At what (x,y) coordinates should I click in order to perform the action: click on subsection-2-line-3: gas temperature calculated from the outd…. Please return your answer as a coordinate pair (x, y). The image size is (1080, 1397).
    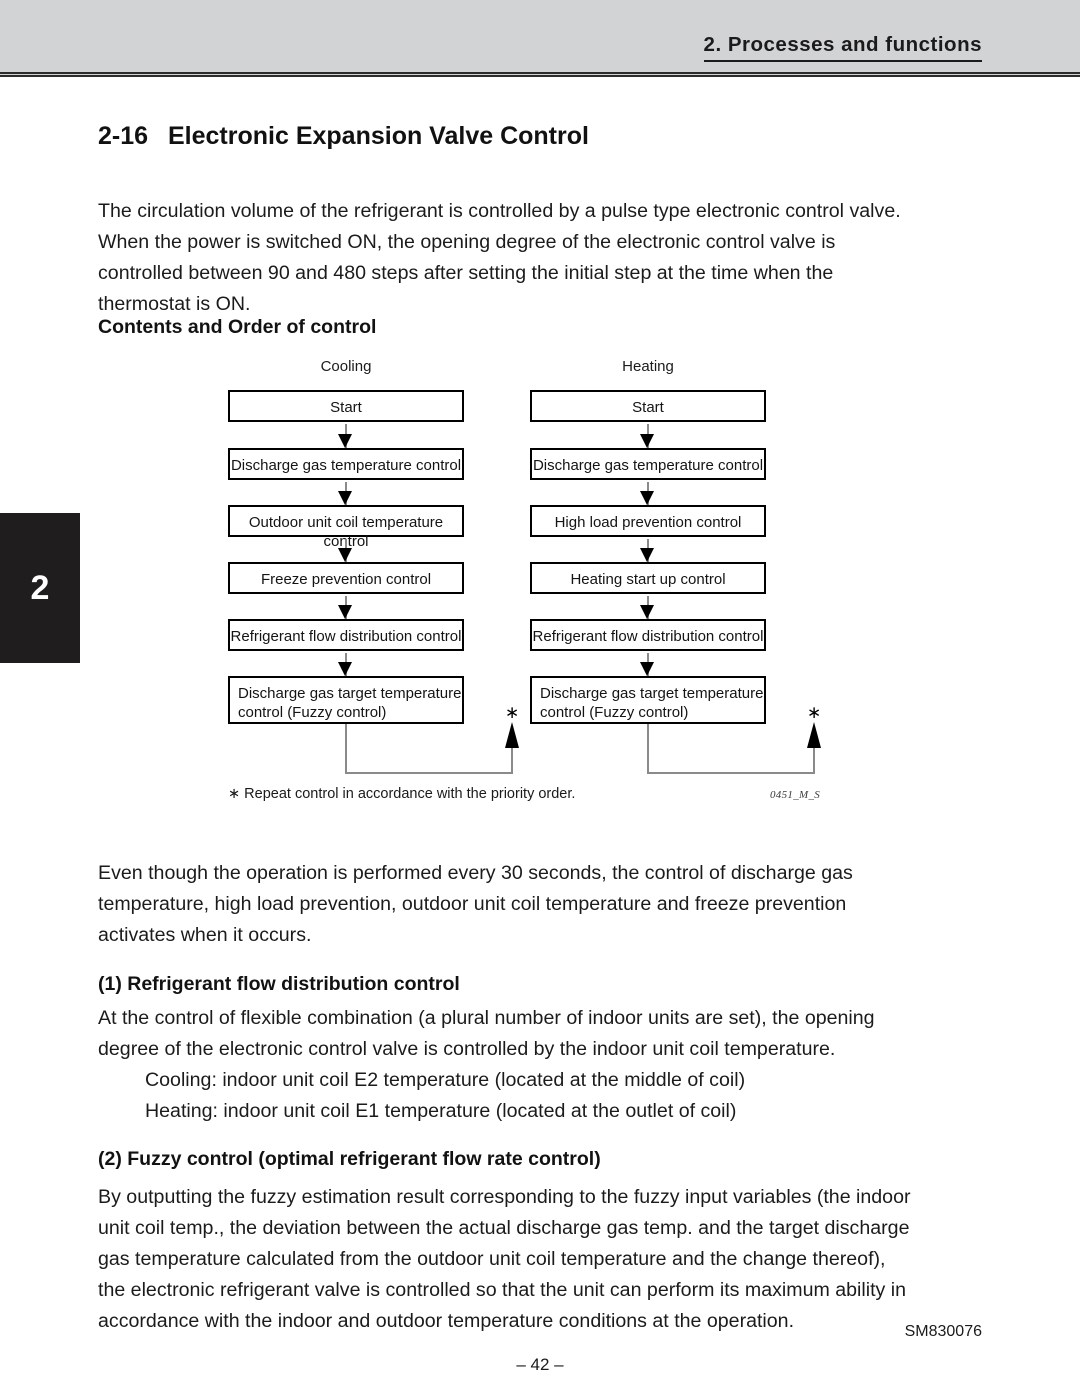
    Looking at the image, I should click on (492, 1259).